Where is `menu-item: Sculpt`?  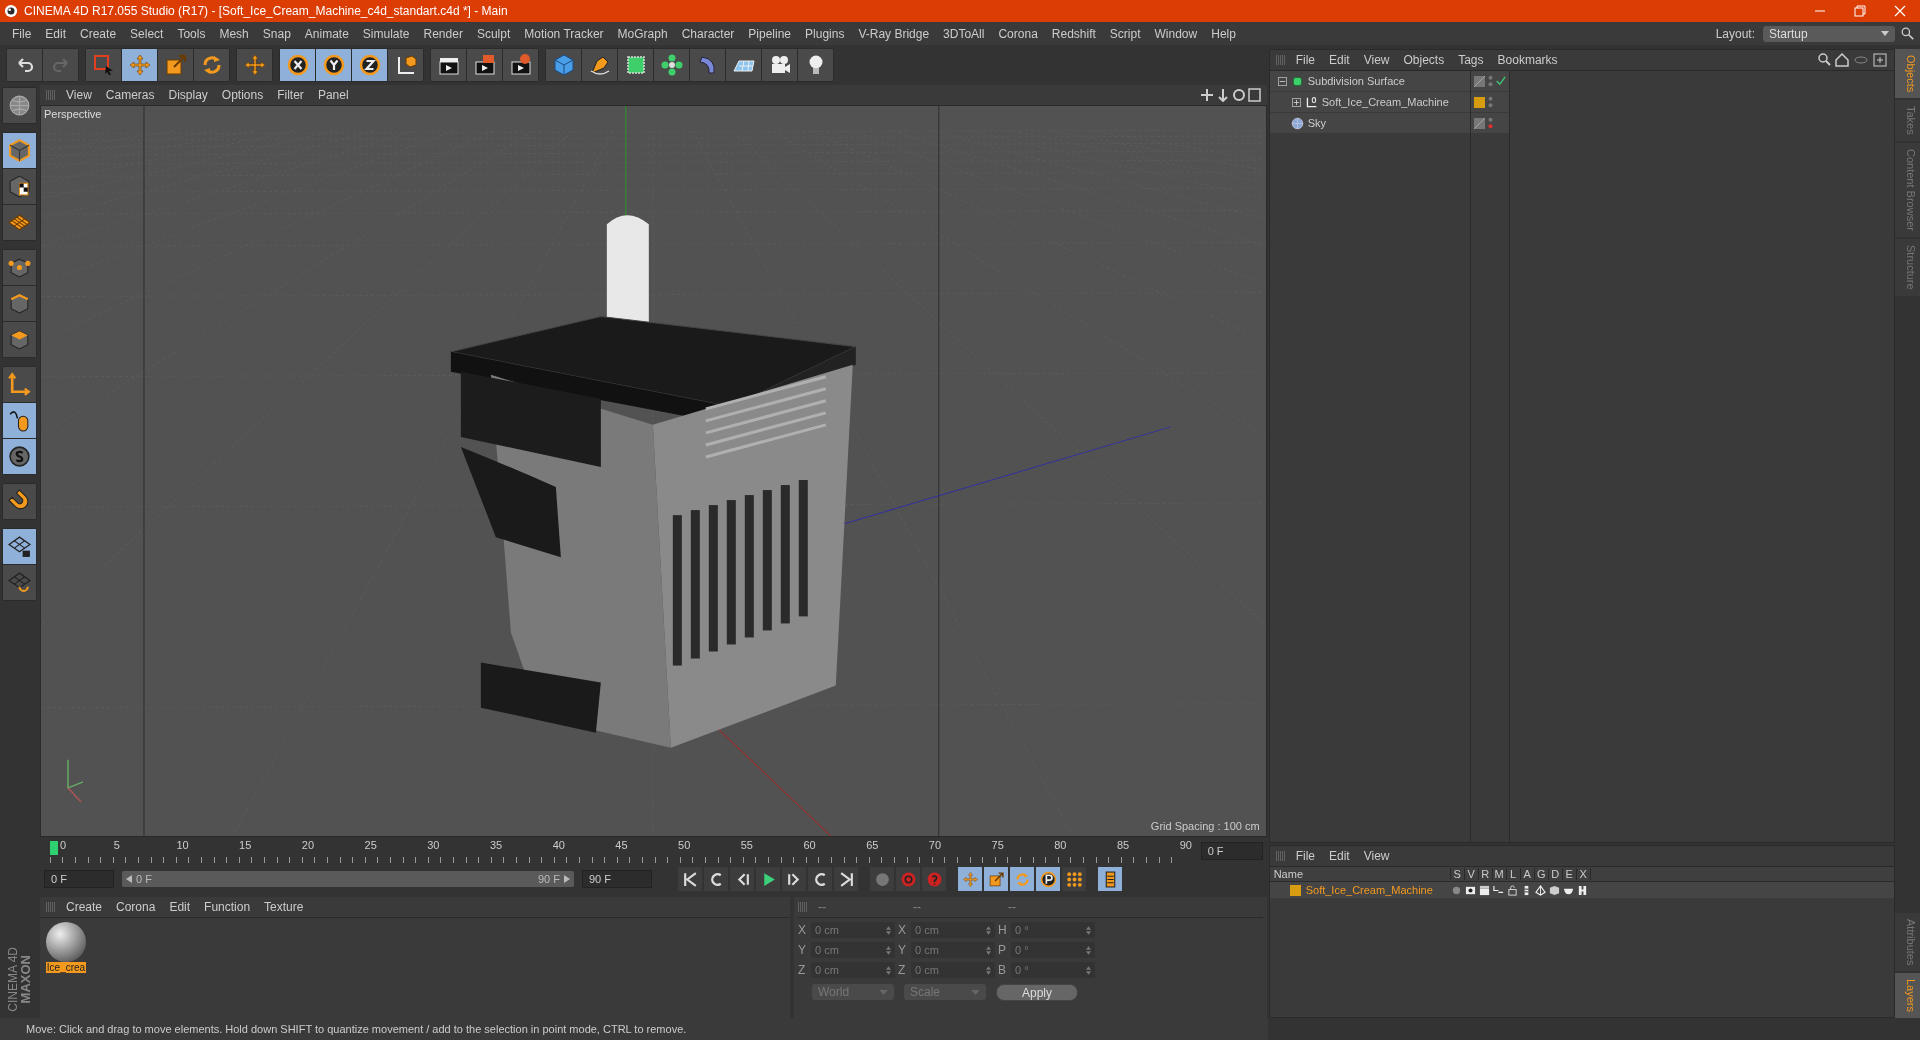
menu-item: Sculpt is located at coordinates (494, 33).